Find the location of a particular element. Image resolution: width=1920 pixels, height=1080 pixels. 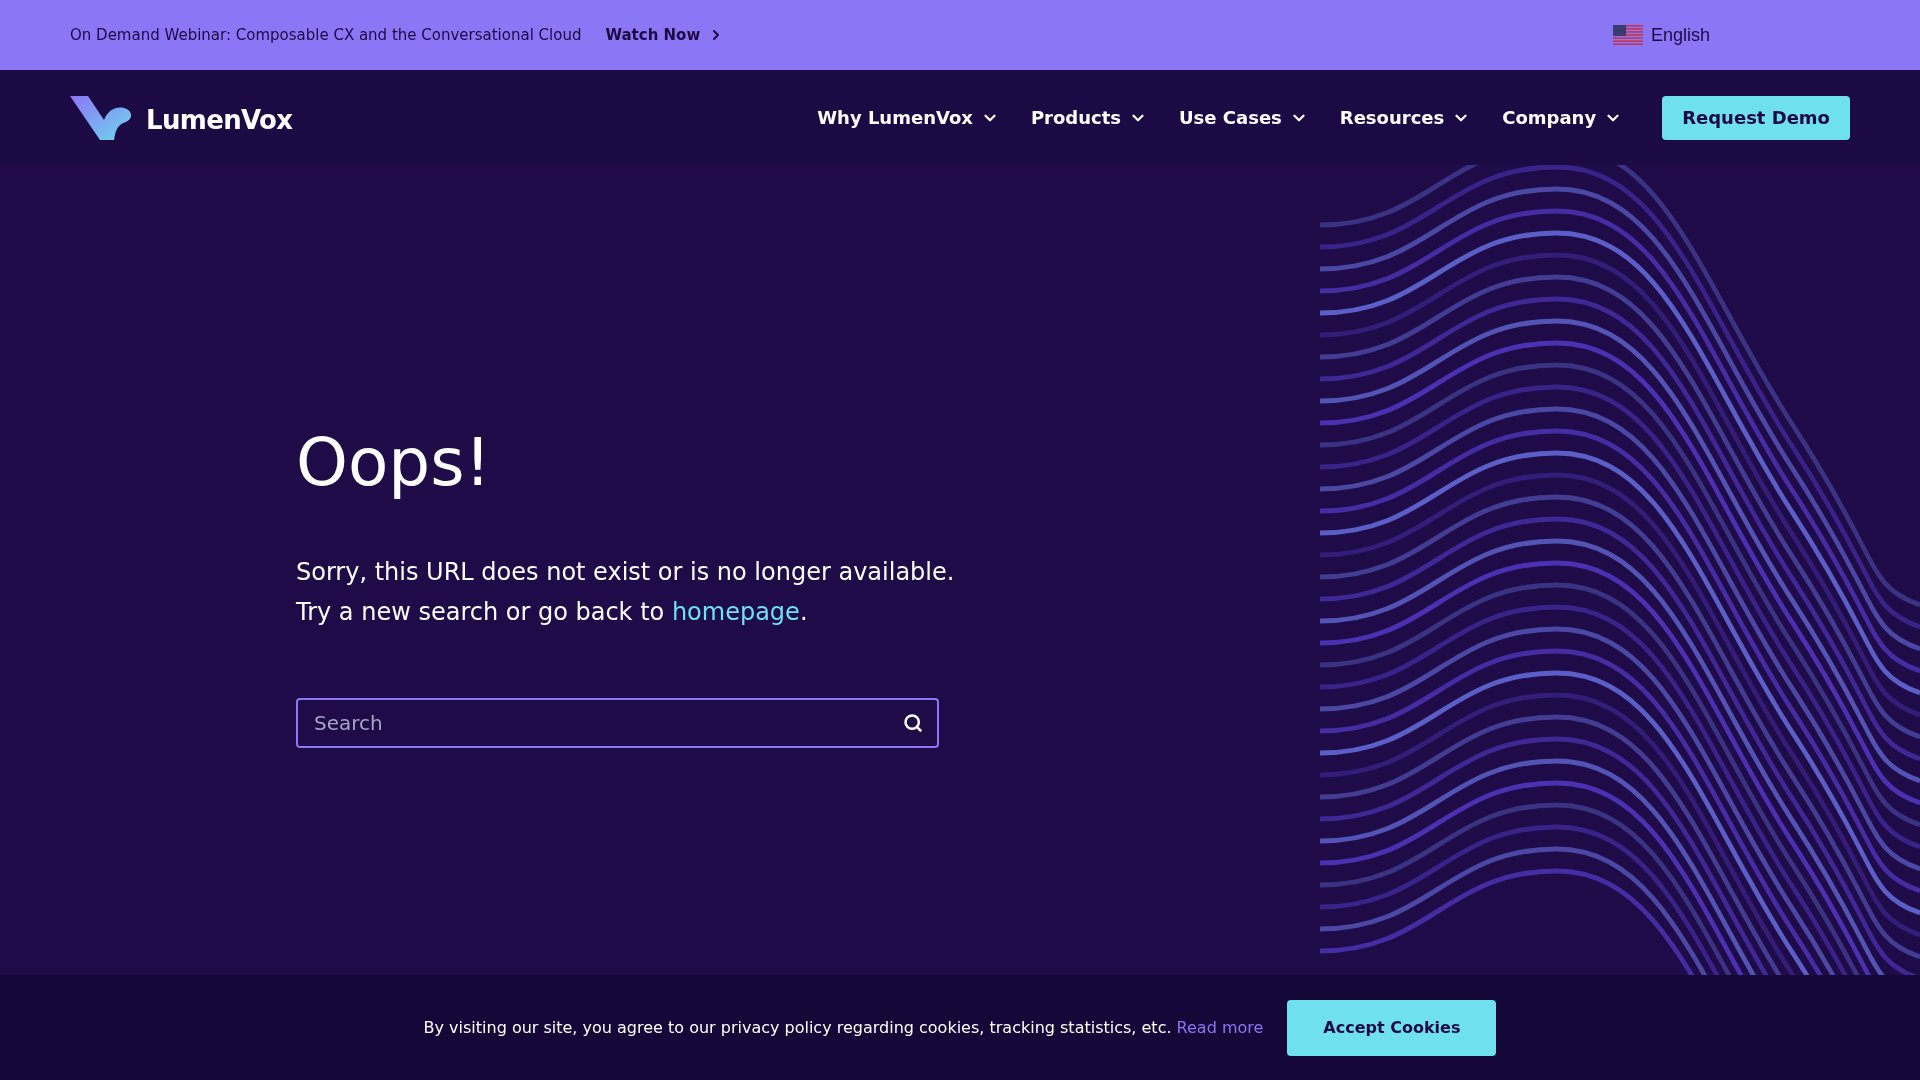

nav-menu-item: Products is located at coordinates (1088, 117).